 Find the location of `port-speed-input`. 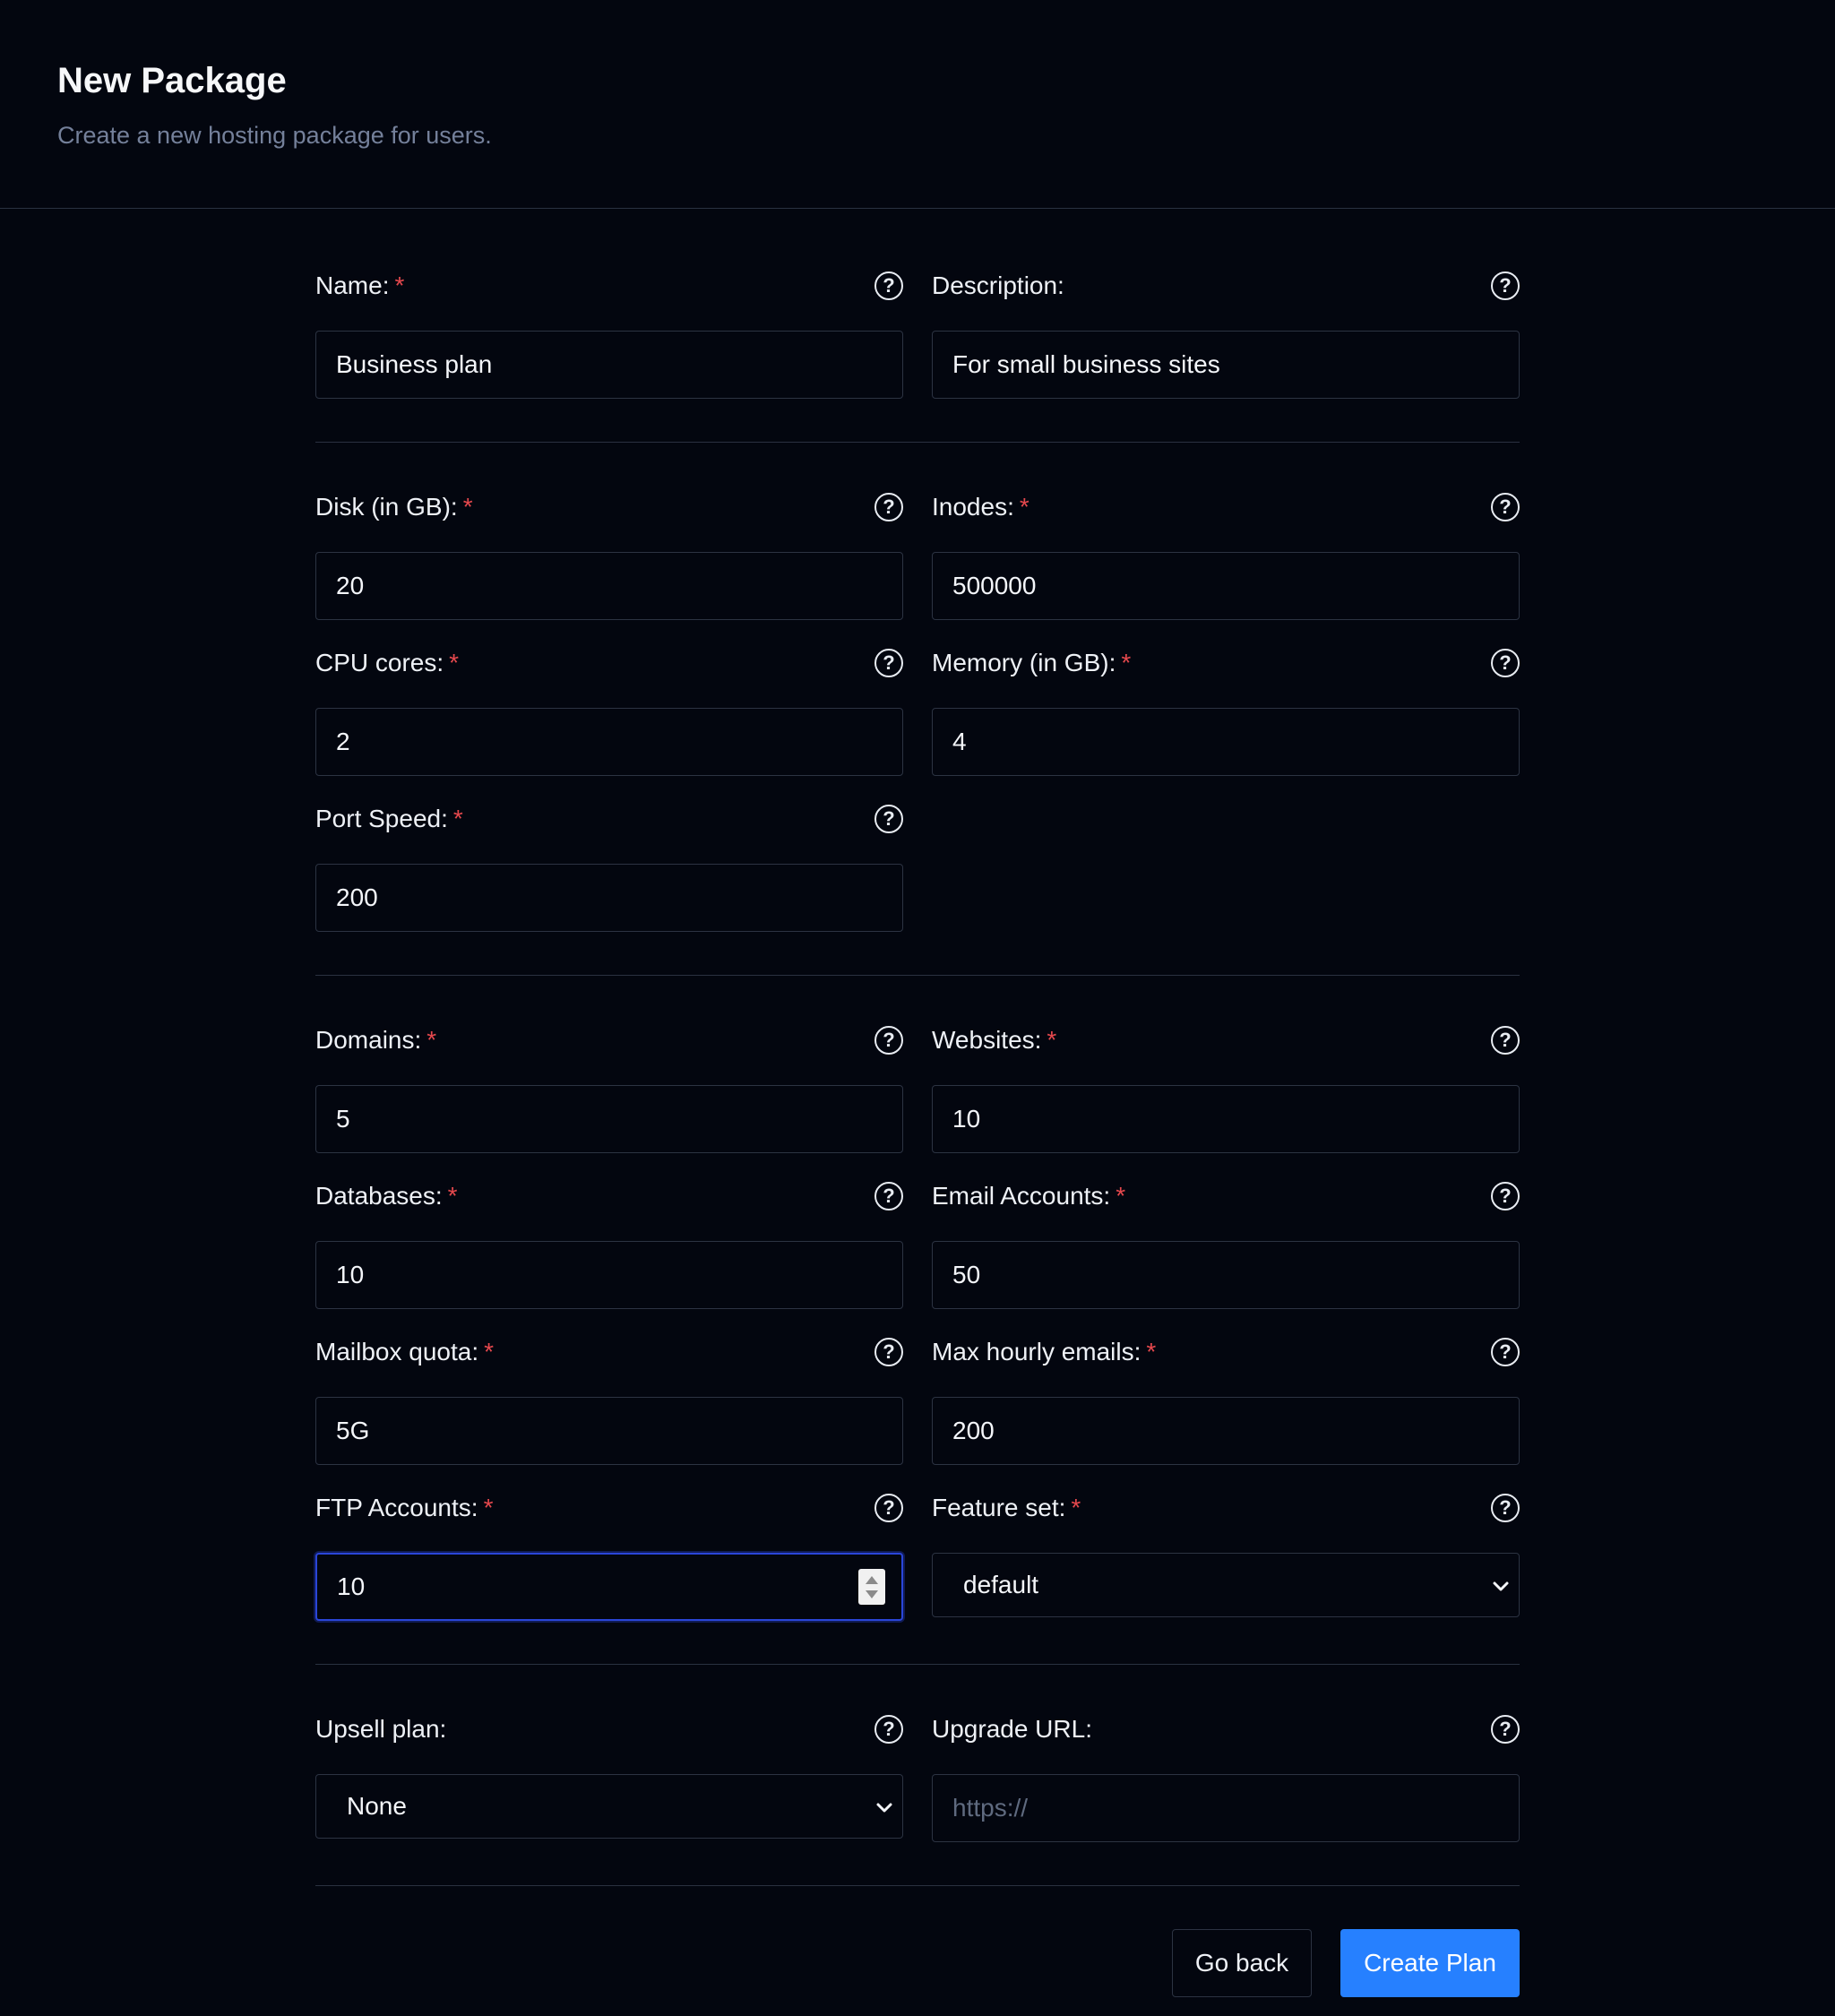

port-speed-input is located at coordinates (609, 898).